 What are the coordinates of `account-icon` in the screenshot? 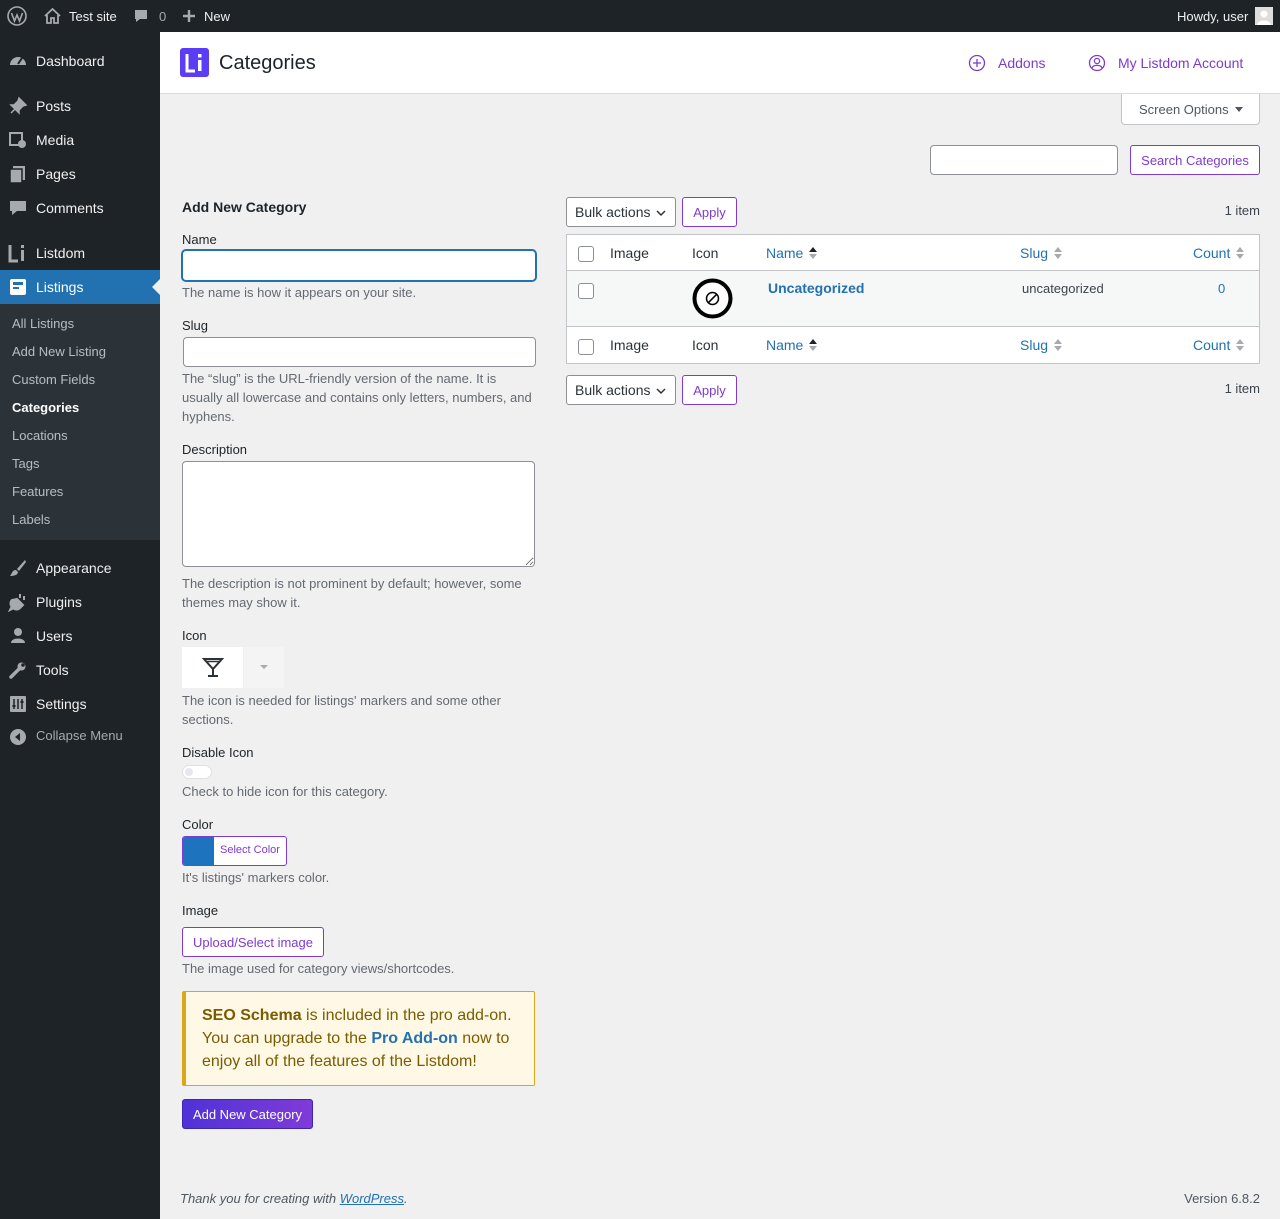 It's located at (1097, 63).